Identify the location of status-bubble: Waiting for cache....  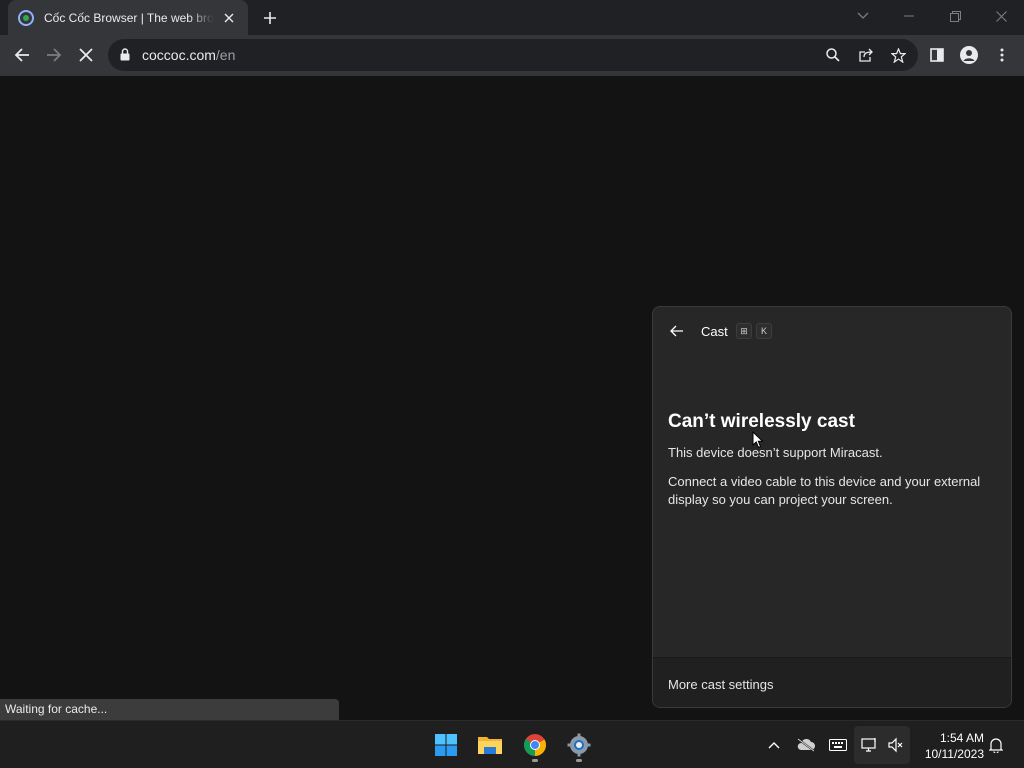
(169, 709).